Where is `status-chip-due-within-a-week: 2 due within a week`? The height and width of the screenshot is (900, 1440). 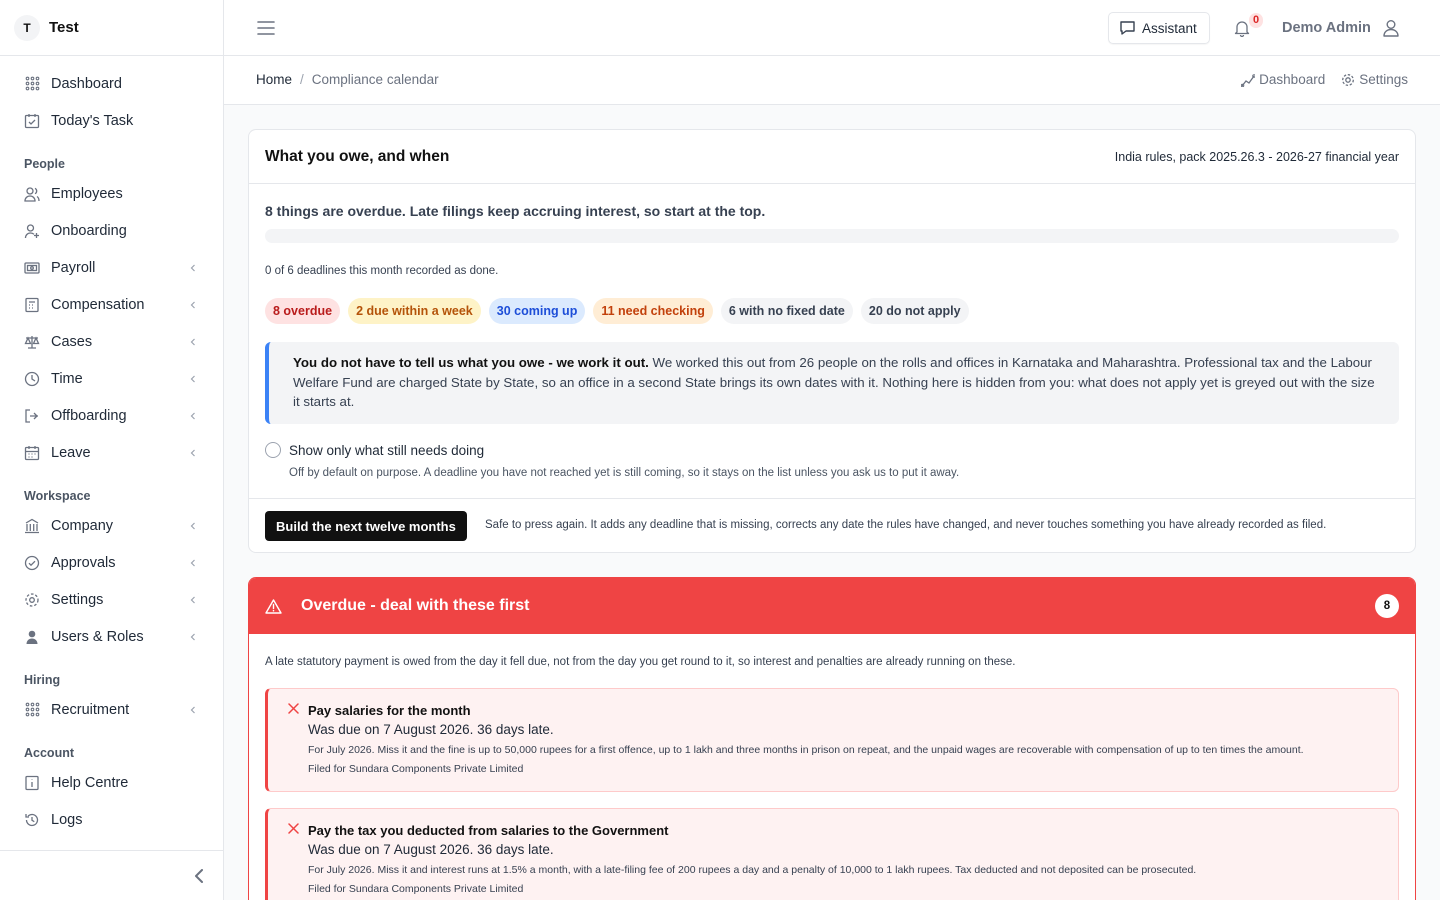 status-chip-due-within-a-week: 2 due within a week is located at coordinates (414, 311).